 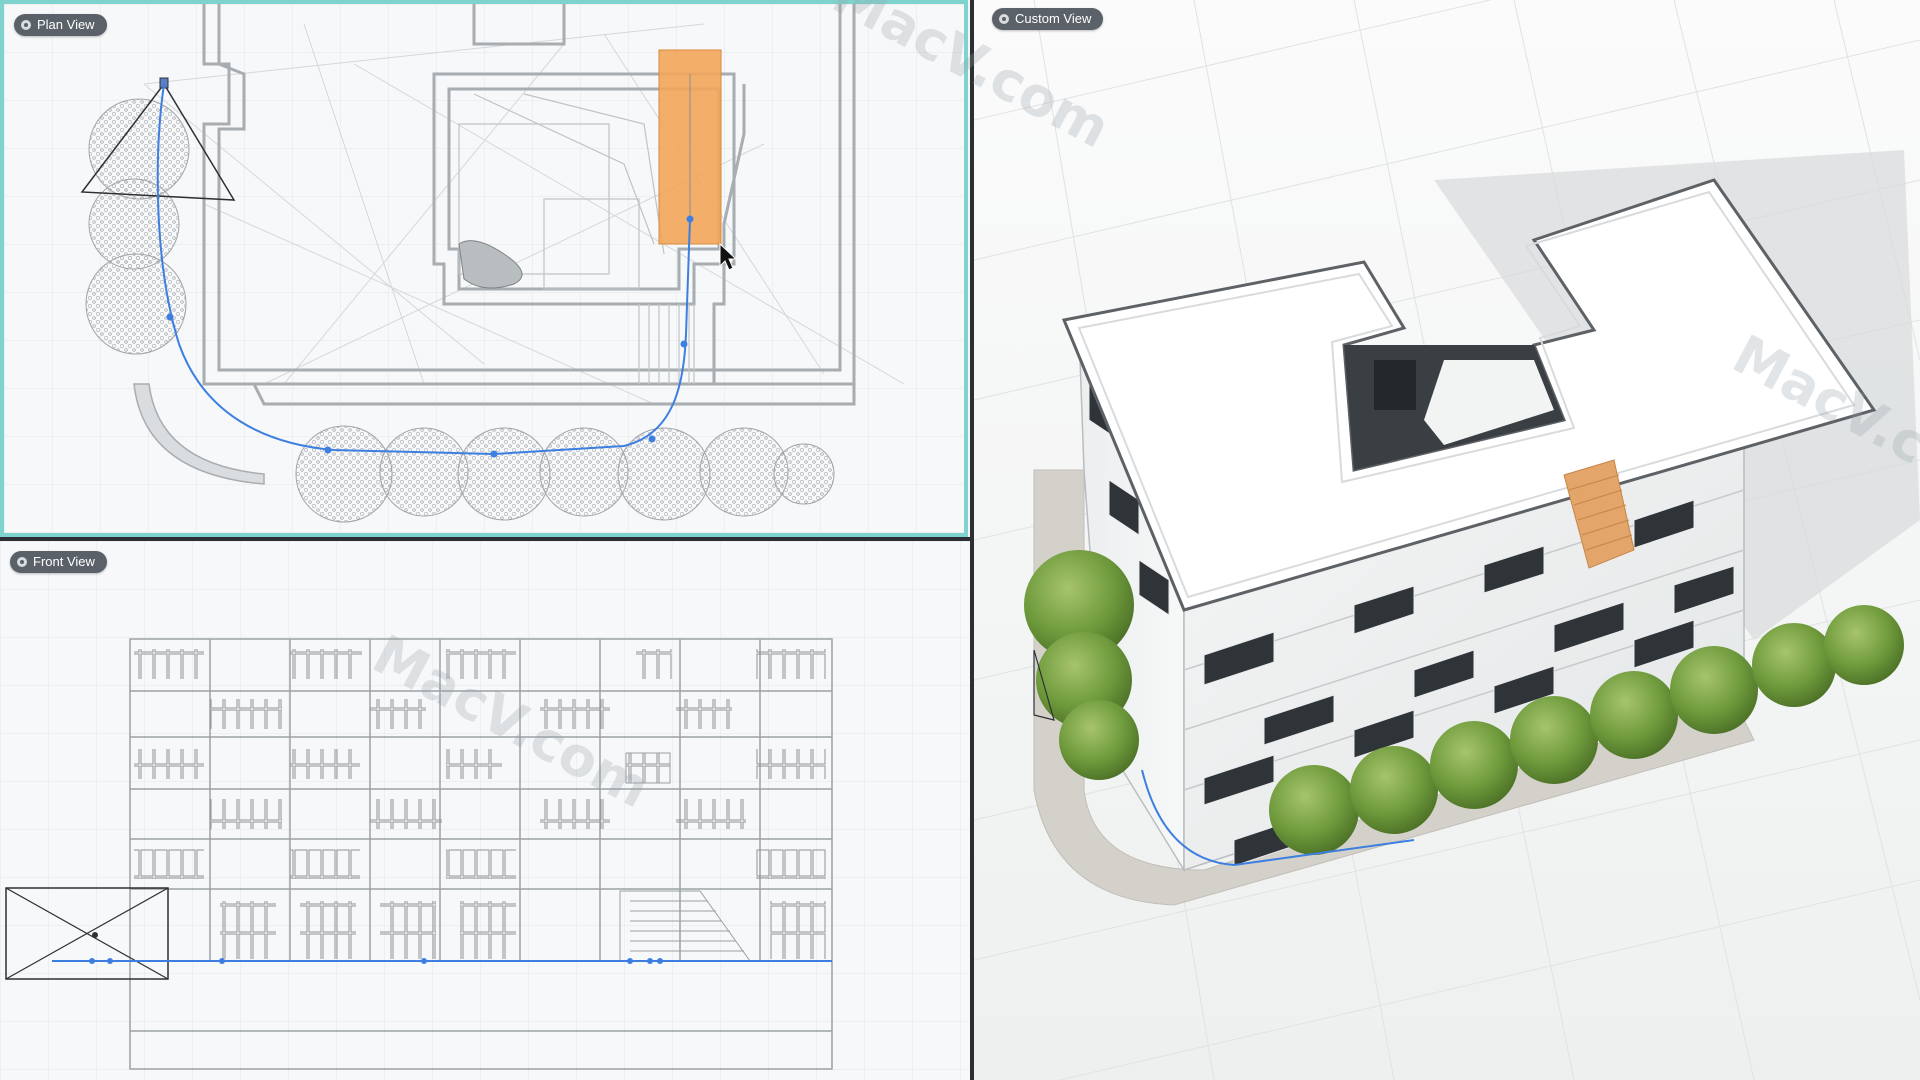 I want to click on front-view-label-text: Front View, so click(x=64, y=561).